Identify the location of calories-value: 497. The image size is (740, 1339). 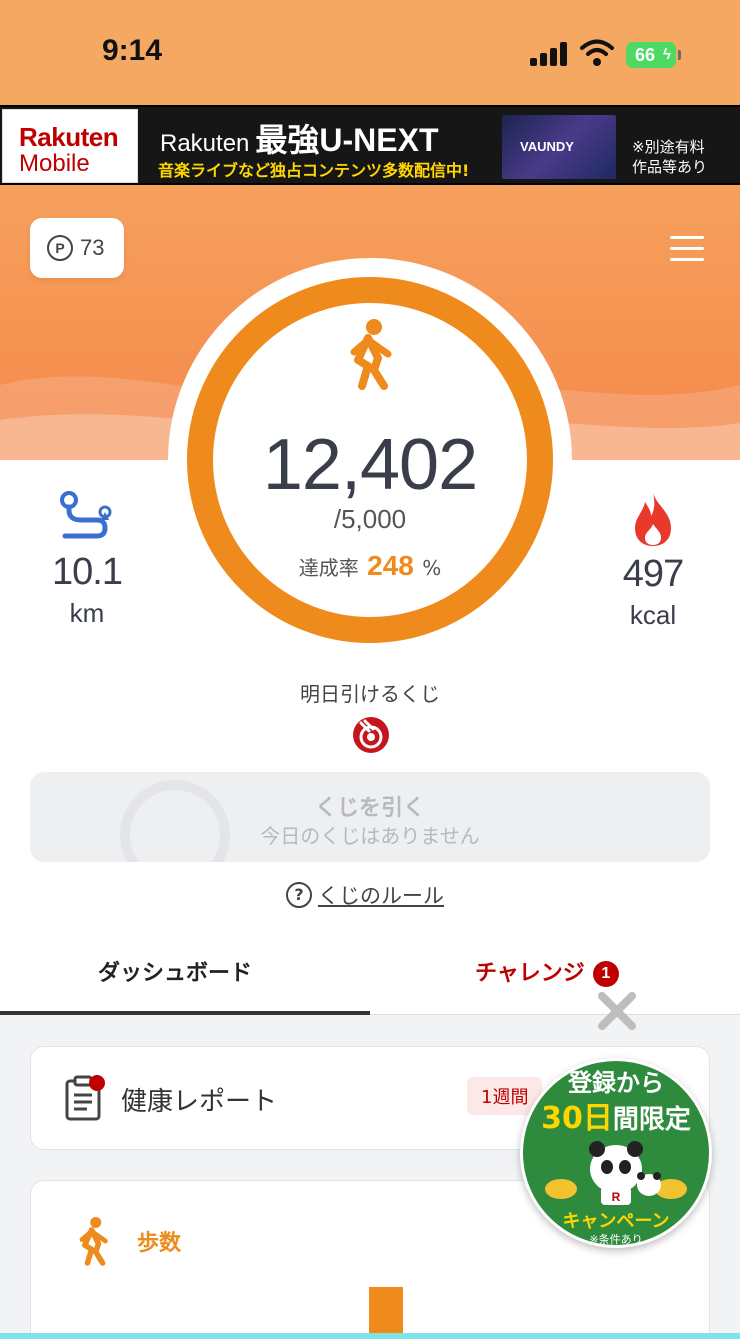
(653, 574).